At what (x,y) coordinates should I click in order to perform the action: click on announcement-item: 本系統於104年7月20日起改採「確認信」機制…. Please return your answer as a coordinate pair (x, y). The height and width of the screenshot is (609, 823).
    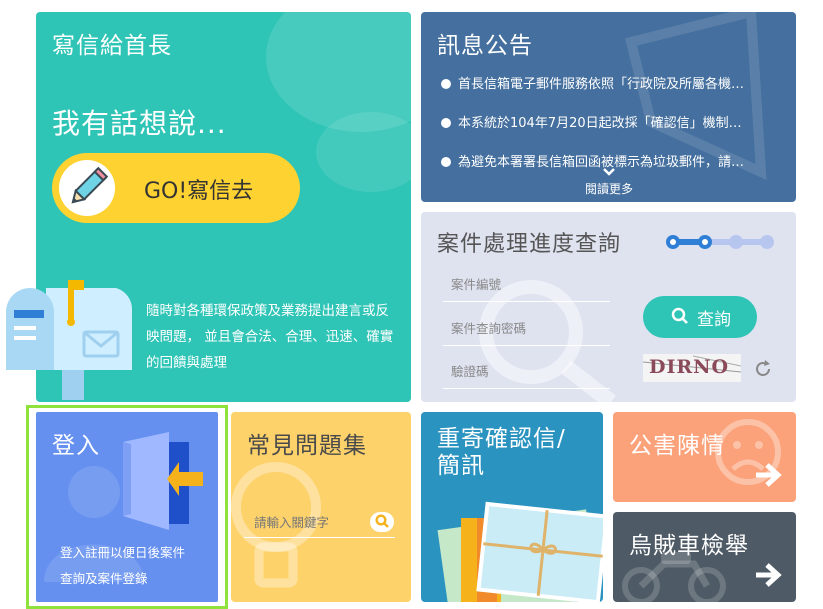
    Looking at the image, I should click on (611, 121).